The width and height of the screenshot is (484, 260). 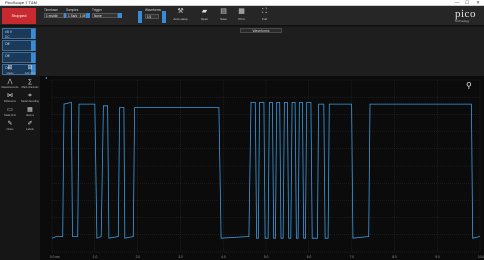 What do you see at coordinates (19, 45) in the screenshot?
I see `channel-b-panel: Off` at bounding box center [19, 45].